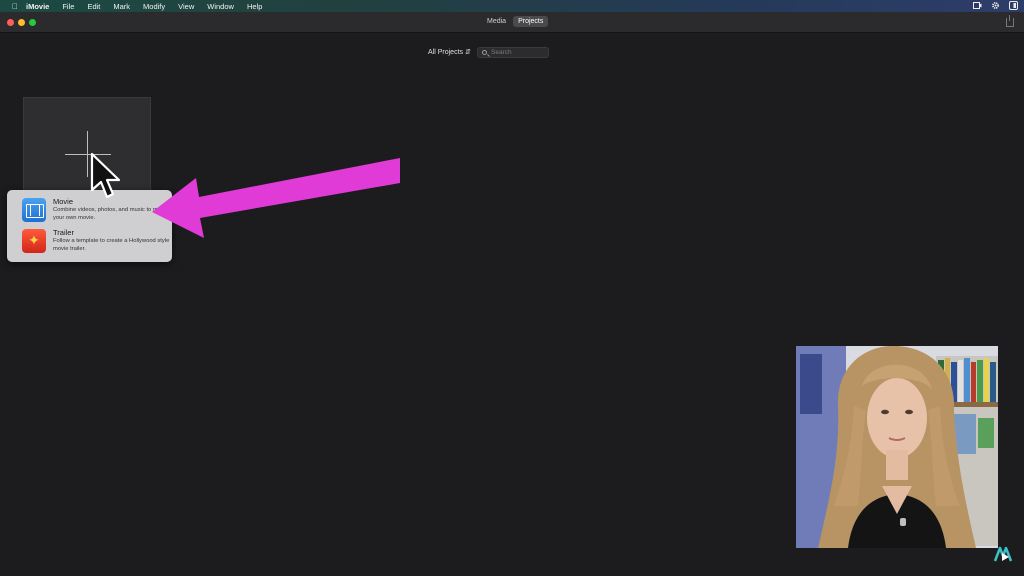  What do you see at coordinates (897, 447) in the screenshot?
I see `presenter-webcam-video` at bounding box center [897, 447].